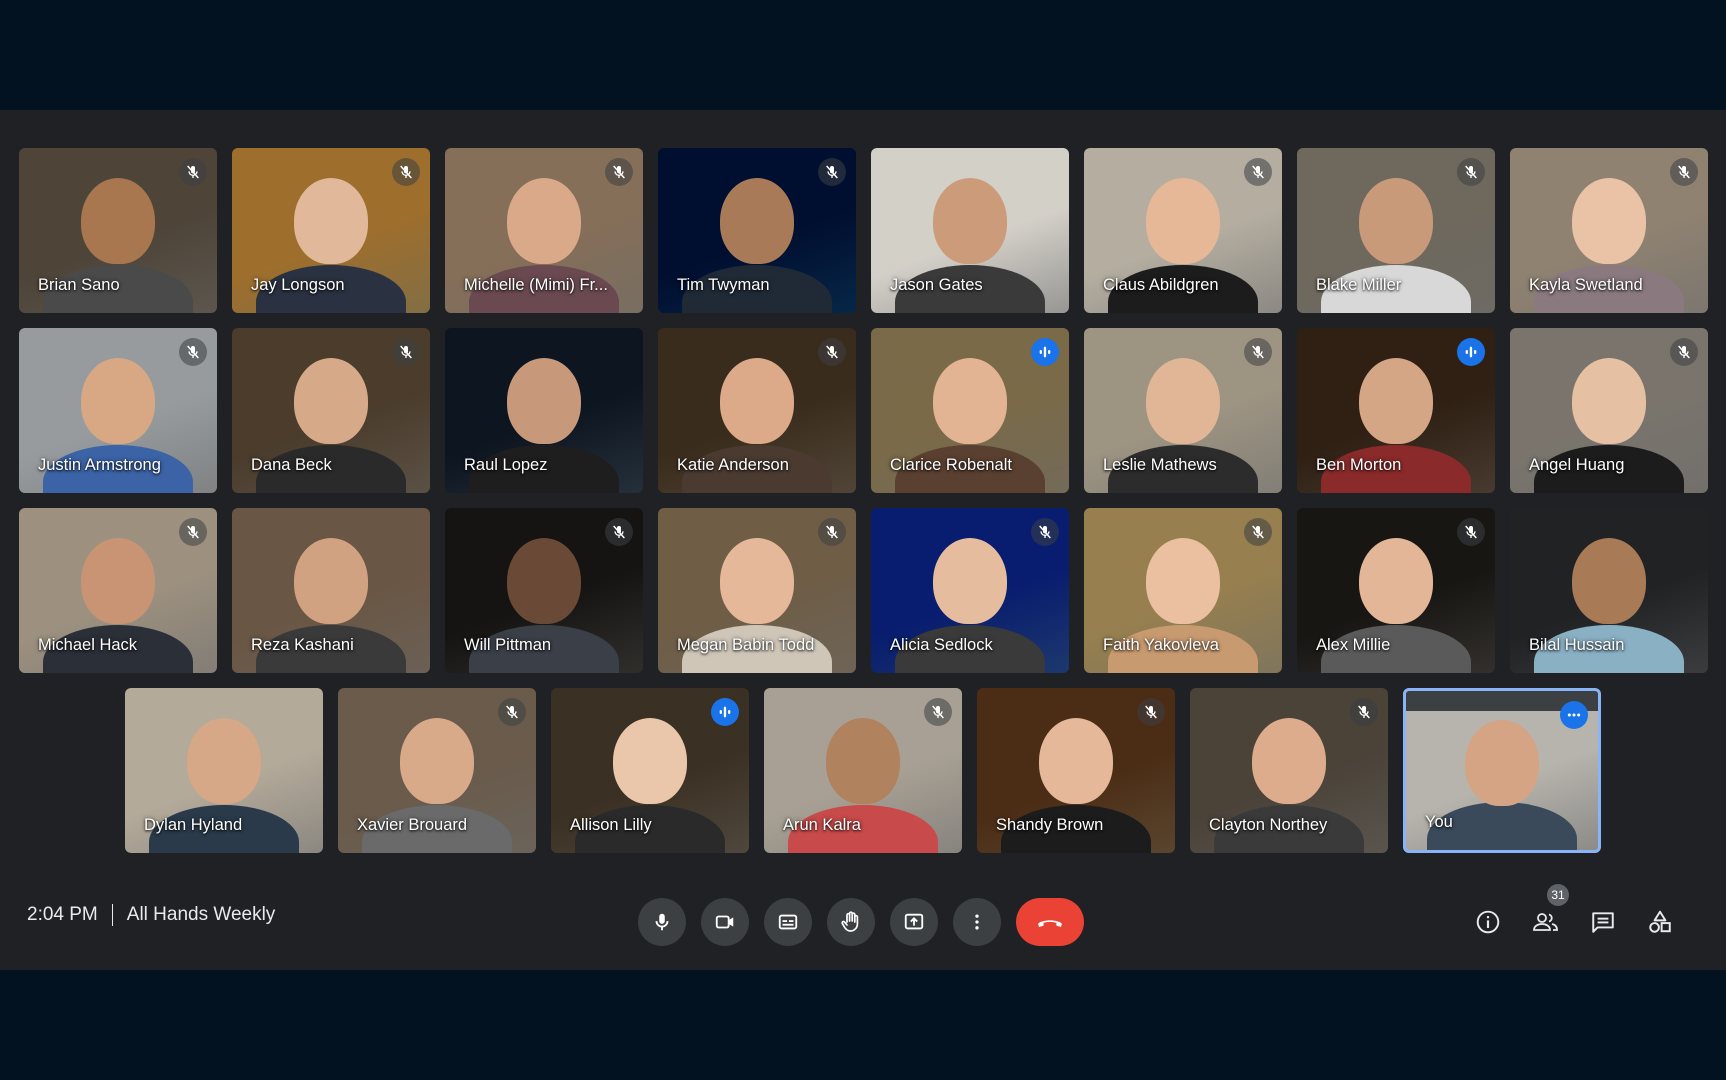  I want to click on participant-tile: Ben Morton, so click(1396, 410).